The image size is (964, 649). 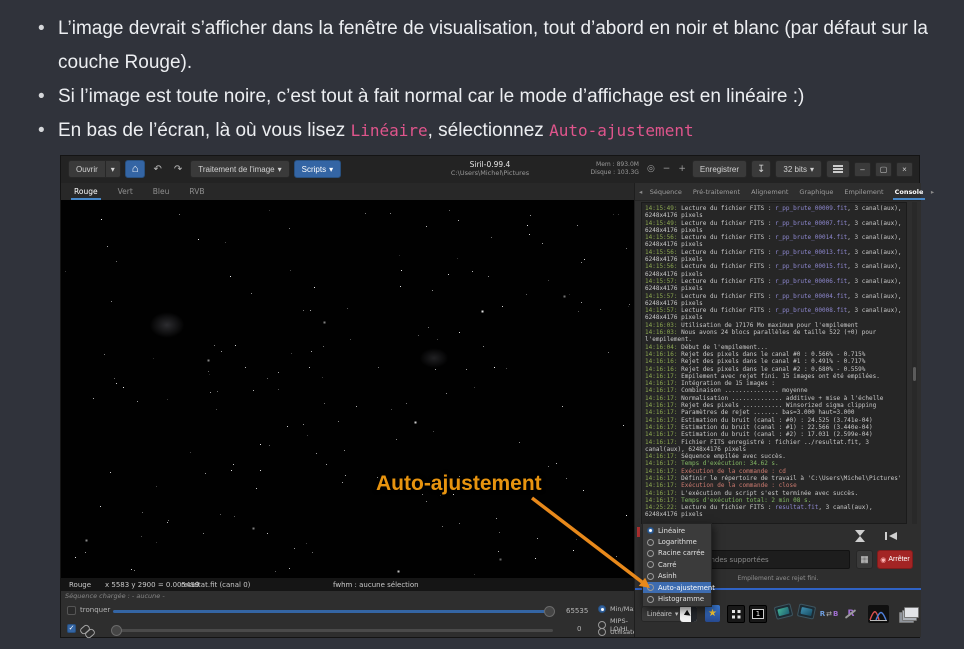 I want to click on save-button: Enregistrer, so click(x=719, y=169).